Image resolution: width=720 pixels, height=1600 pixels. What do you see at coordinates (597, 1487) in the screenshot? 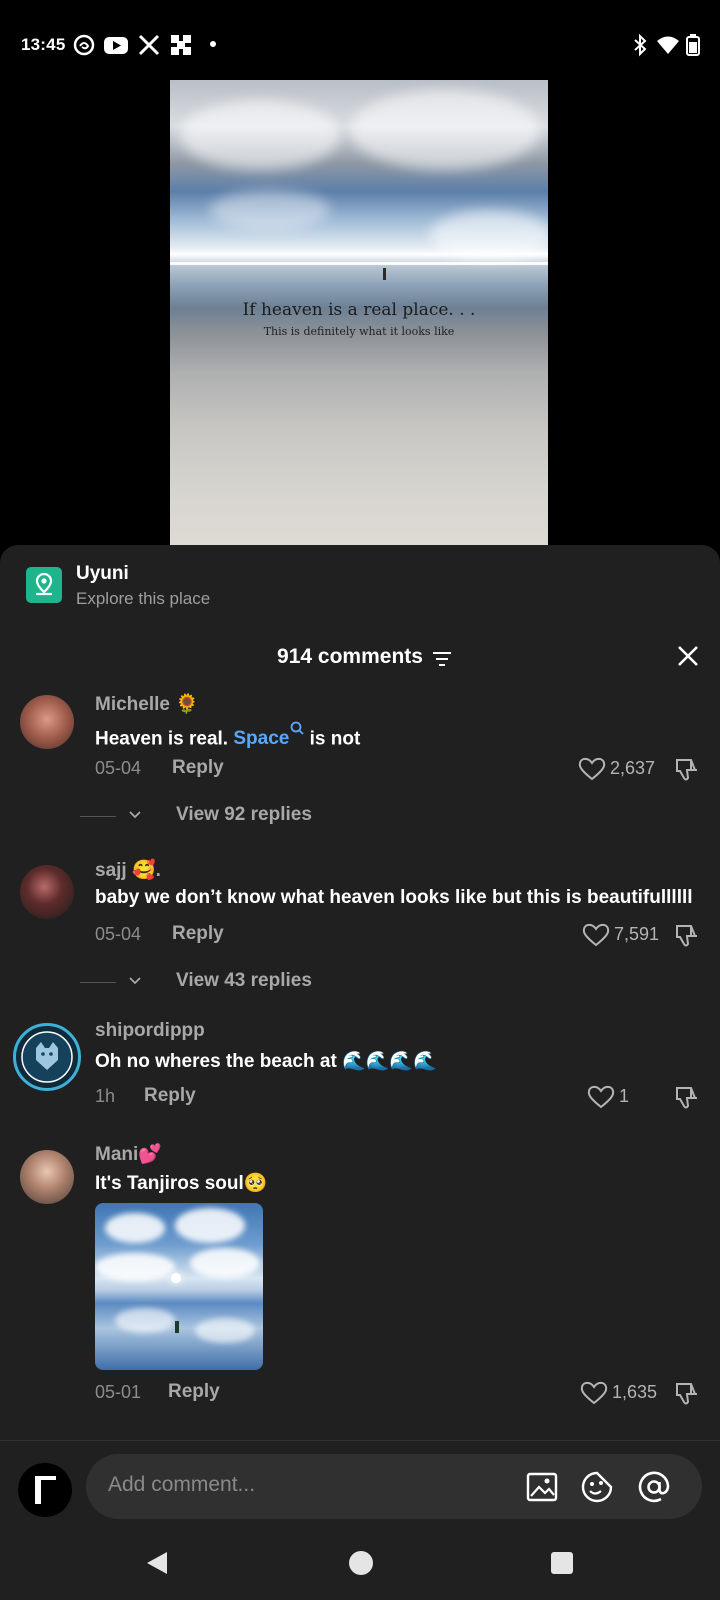
I see `emoji-icon` at bounding box center [597, 1487].